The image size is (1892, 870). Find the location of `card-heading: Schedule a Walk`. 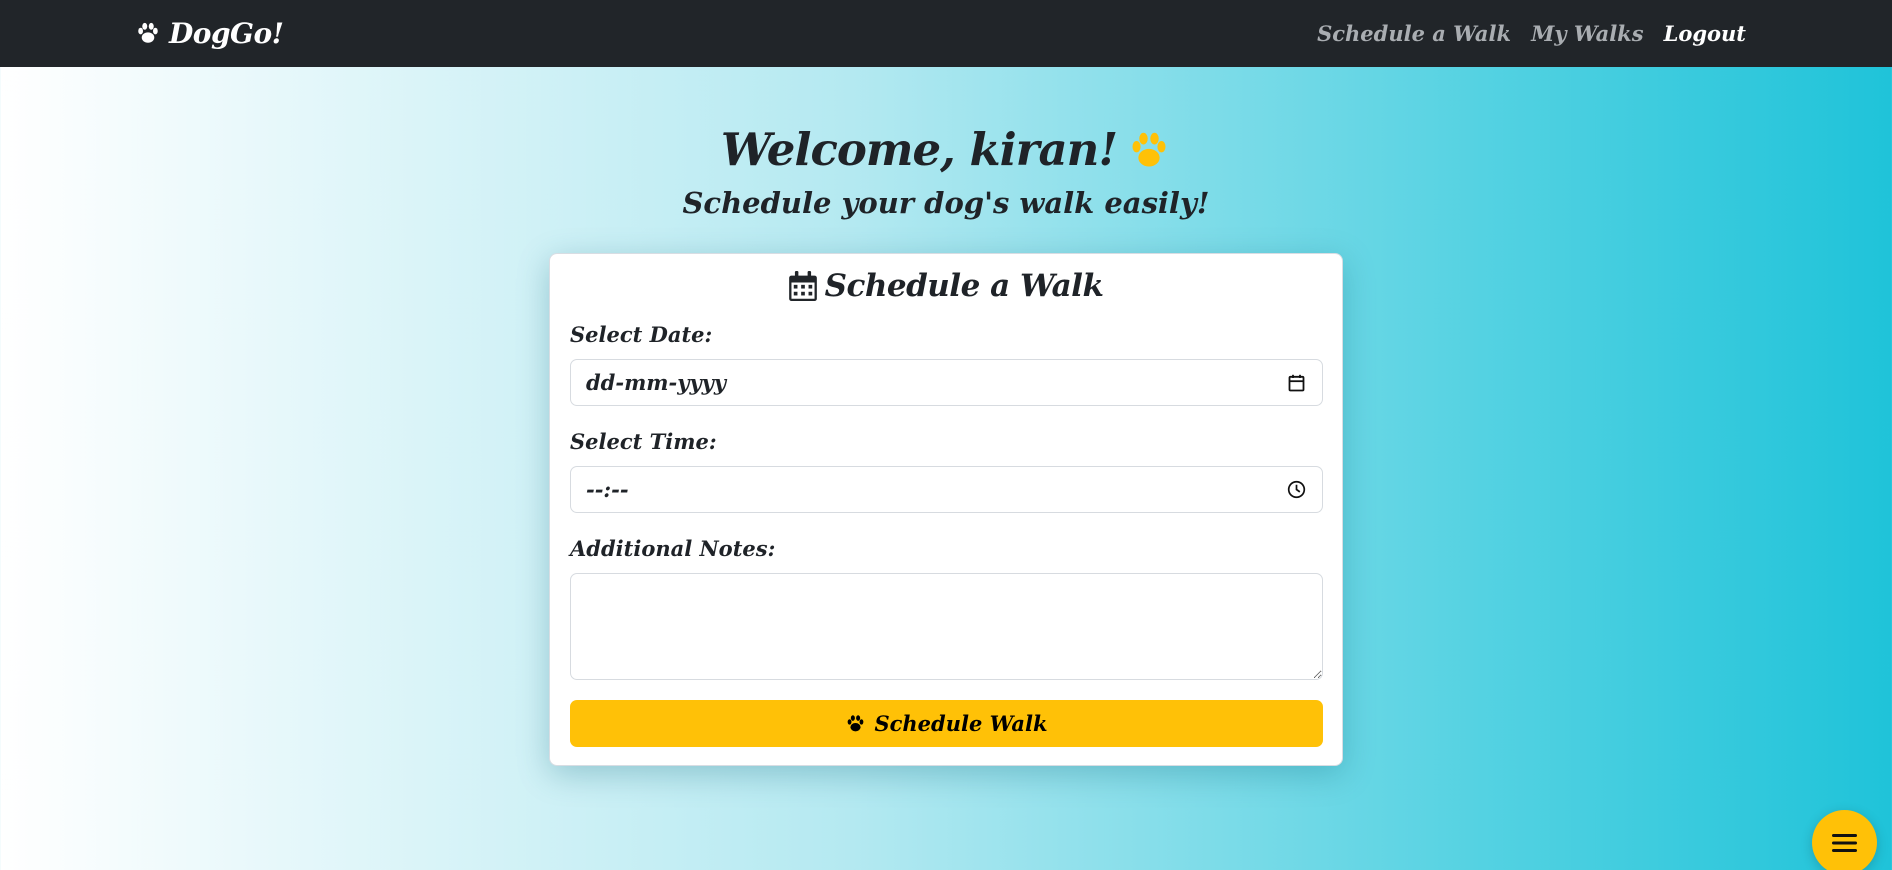

card-heading: Schedule a Walk is located at coordinates (946, 286).